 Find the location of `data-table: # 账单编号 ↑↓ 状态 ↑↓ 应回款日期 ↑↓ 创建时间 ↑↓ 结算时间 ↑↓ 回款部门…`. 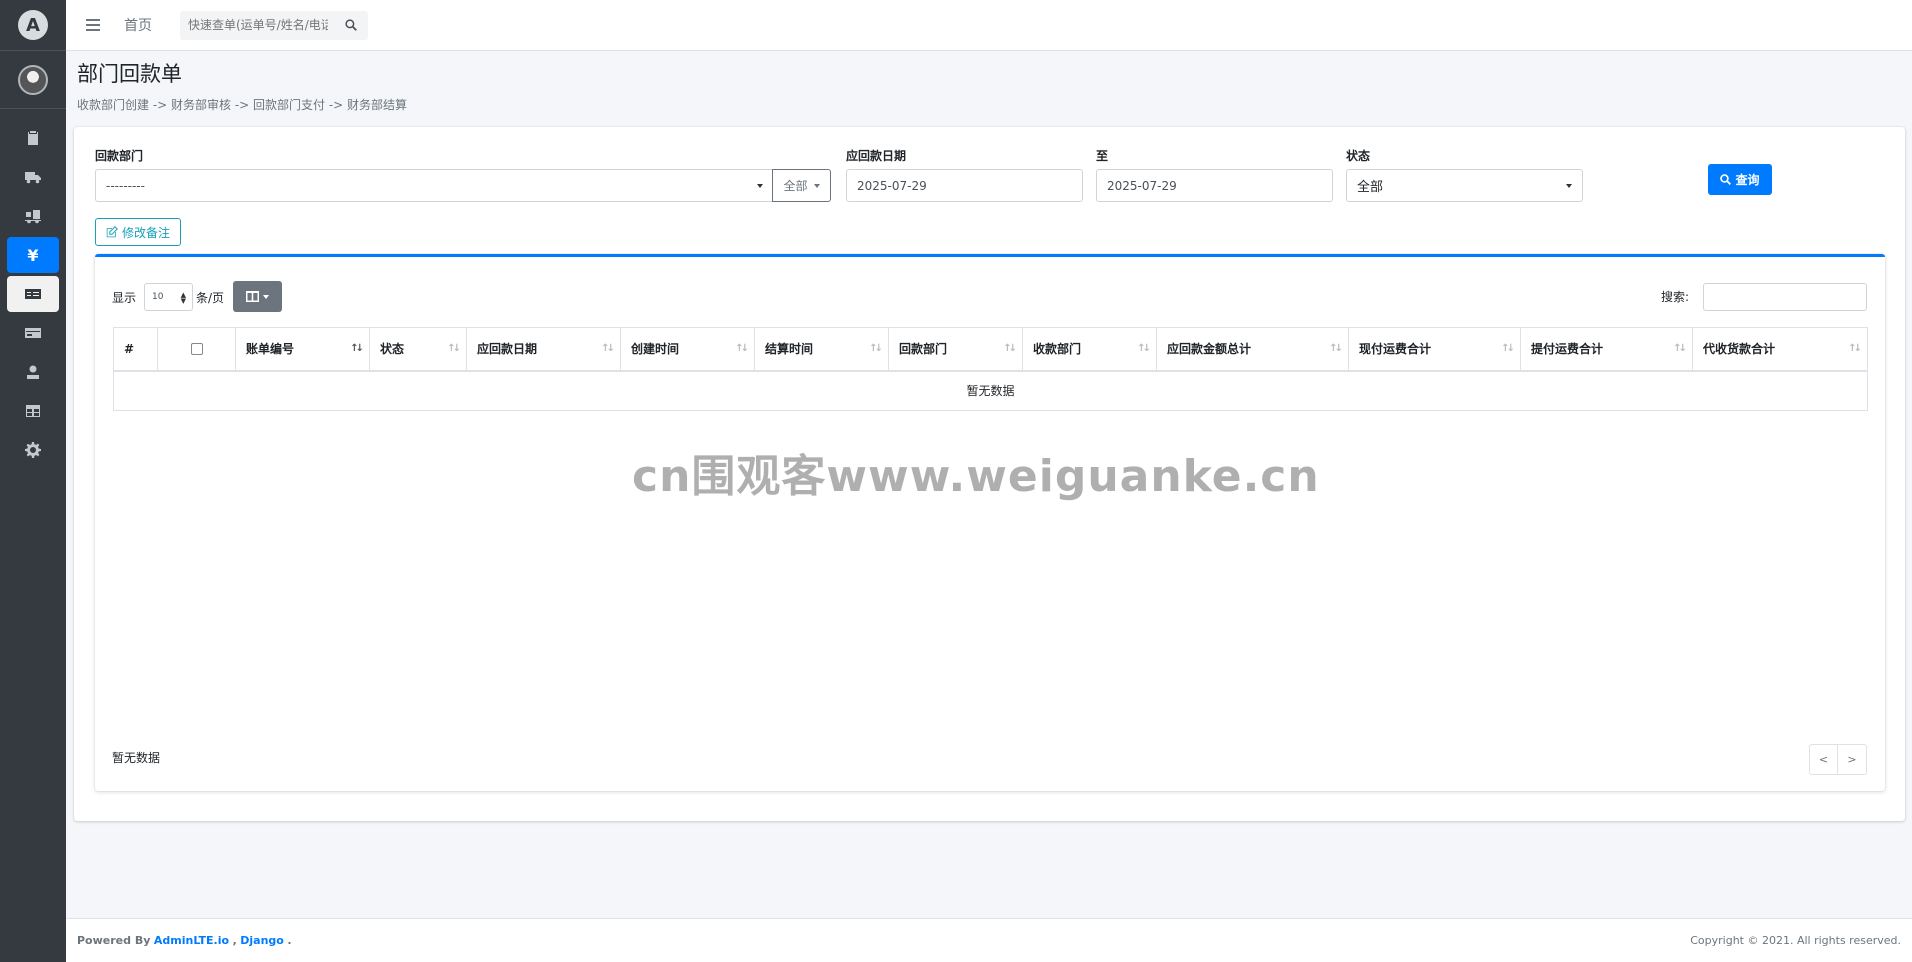

data-table: # 账单编号 ↑↓ 状态 ↑↓ 应回款日期 ↑↓ 创建时间 ↑↓ 结算时间 ↑↓ 回款部门… is located at coordinates (990, 369).